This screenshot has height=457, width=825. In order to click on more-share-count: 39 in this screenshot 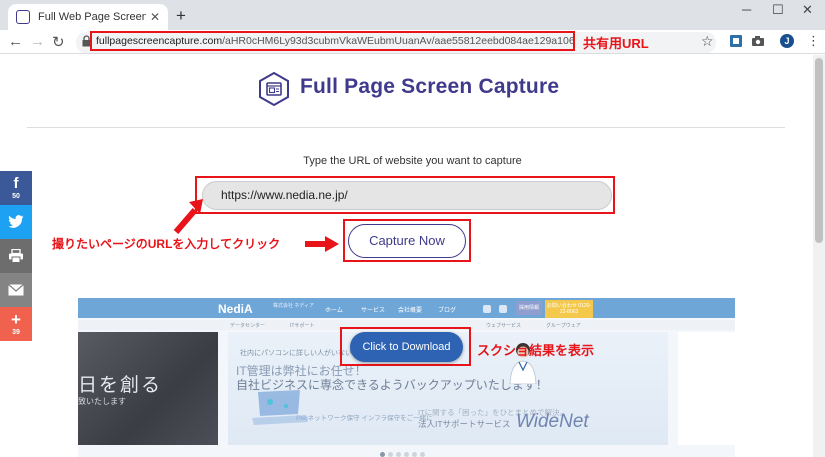, I will do `click(16, 332)`.